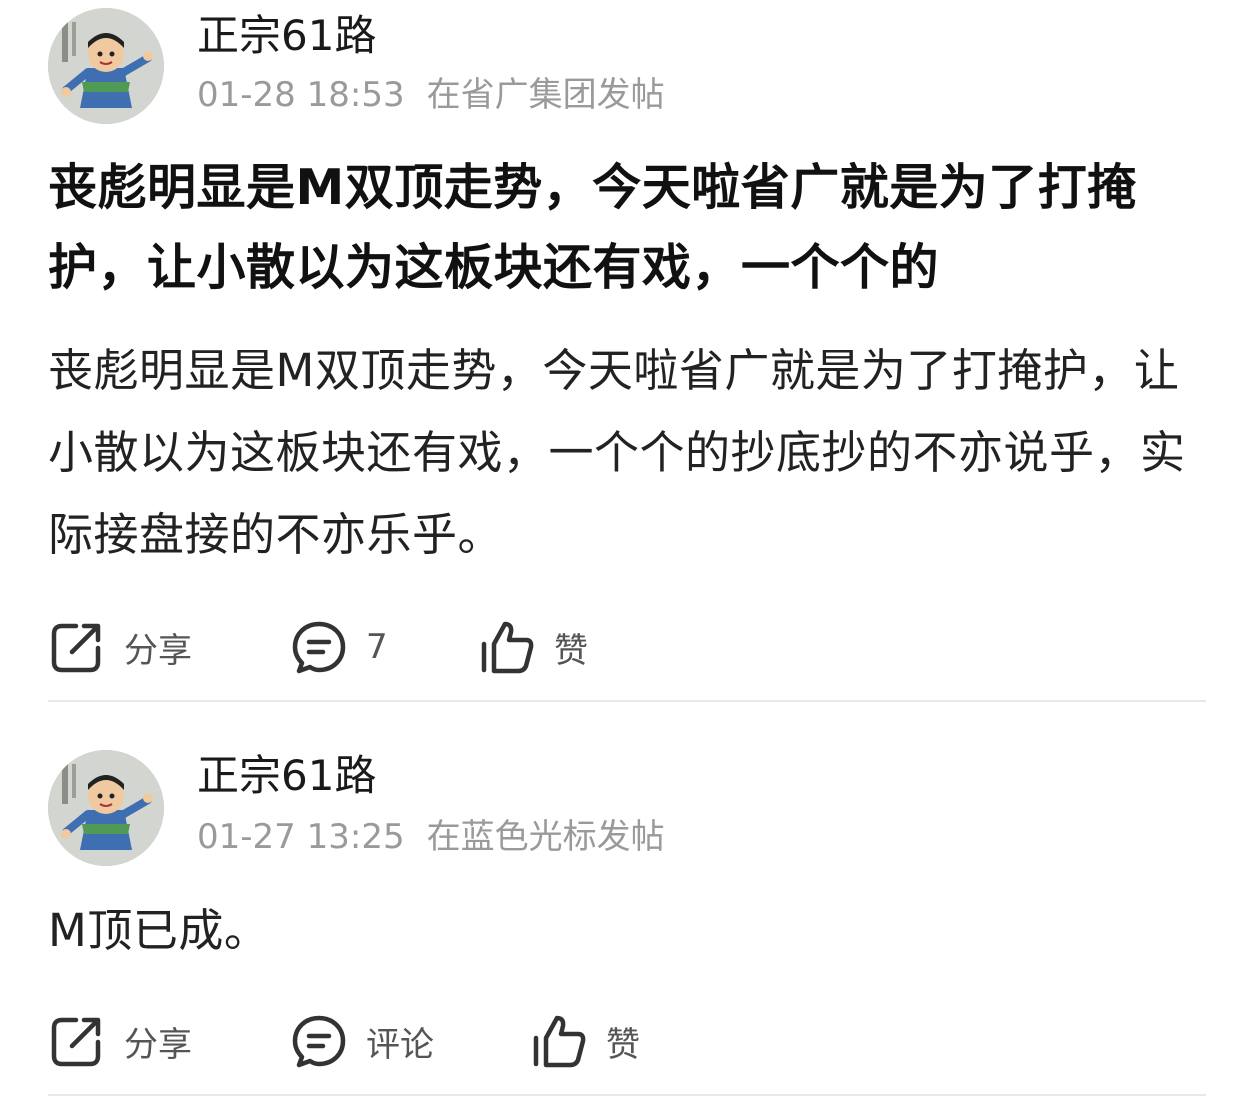  I want to click on post-body: M顶已成。, so click(623, 931).